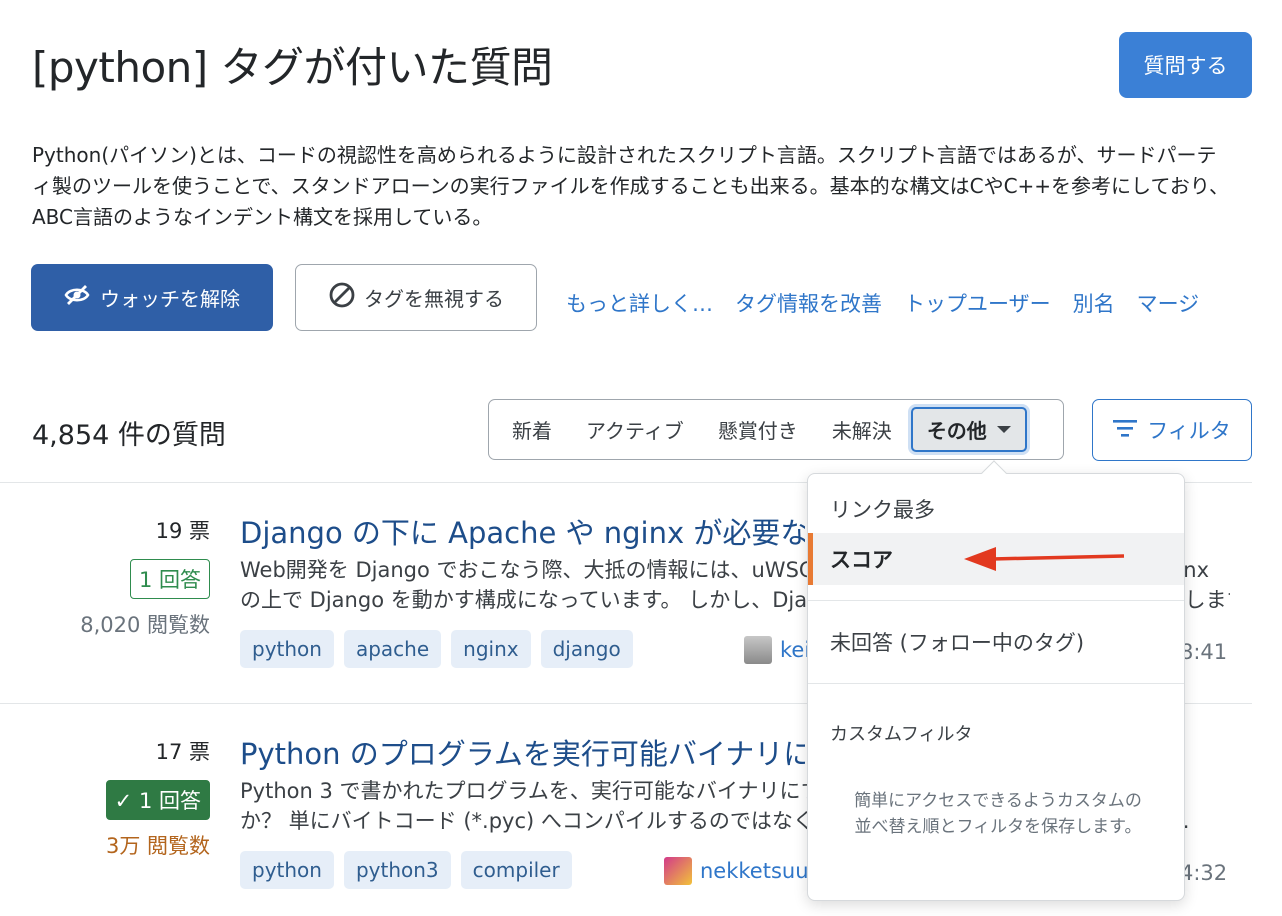  What do you see at coordinates (157, 846) in the screenshot?
I see `view-count: 3万 閲覧数` at bounding box center [157, 846].